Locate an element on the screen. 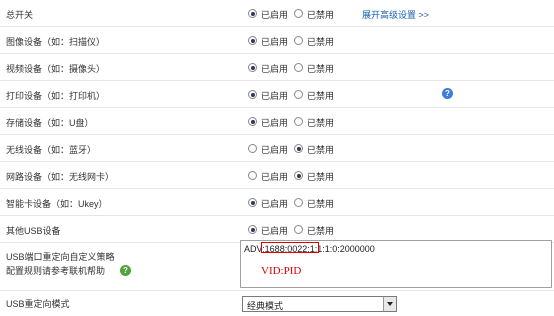 This screenshot has width=554, height=316. row-label: 总开关 is located at coordinates (20, 15).